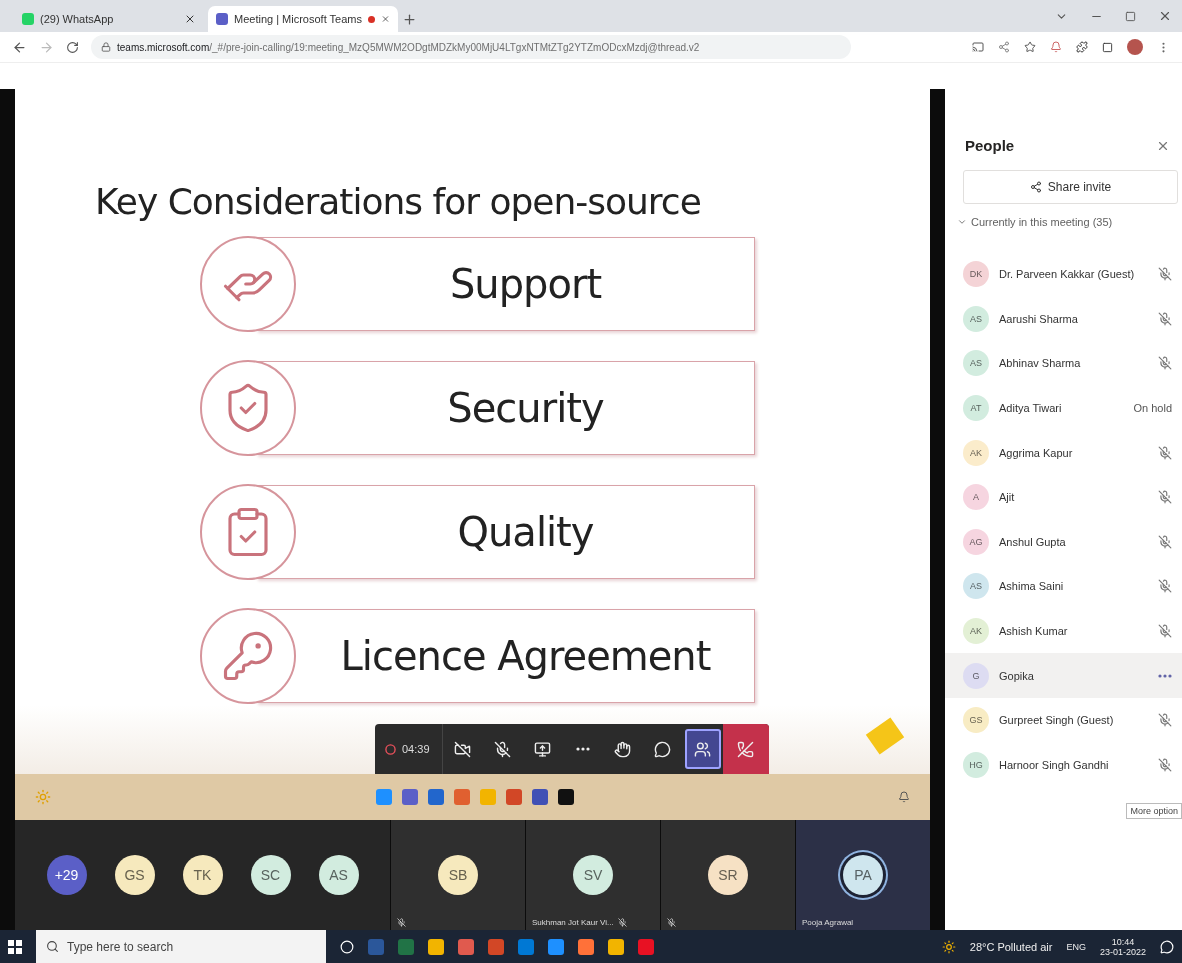 The image size is (1182, 963). I want to click on address-field: teams.microsoft.com/_#/pre-join-calling/19:meeting_MzQ5MWM2ODgtMDZkMy00MjU4LTgxNTMtZTg2YTZmODcxMzdj@thread.v2, so click(471, 47).